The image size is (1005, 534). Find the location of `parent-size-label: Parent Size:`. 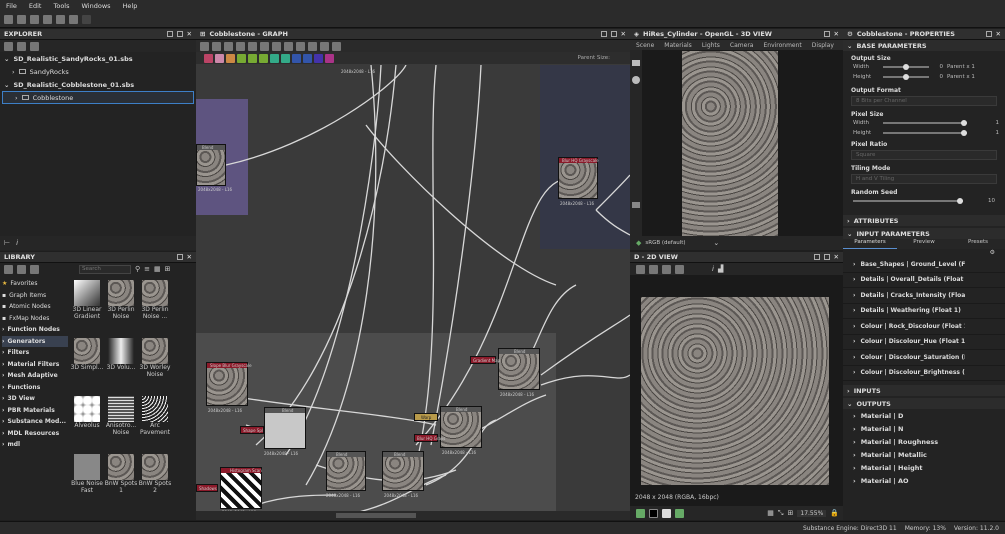

parent-size-label: Parent Size: is located at coordinates (604, 58).